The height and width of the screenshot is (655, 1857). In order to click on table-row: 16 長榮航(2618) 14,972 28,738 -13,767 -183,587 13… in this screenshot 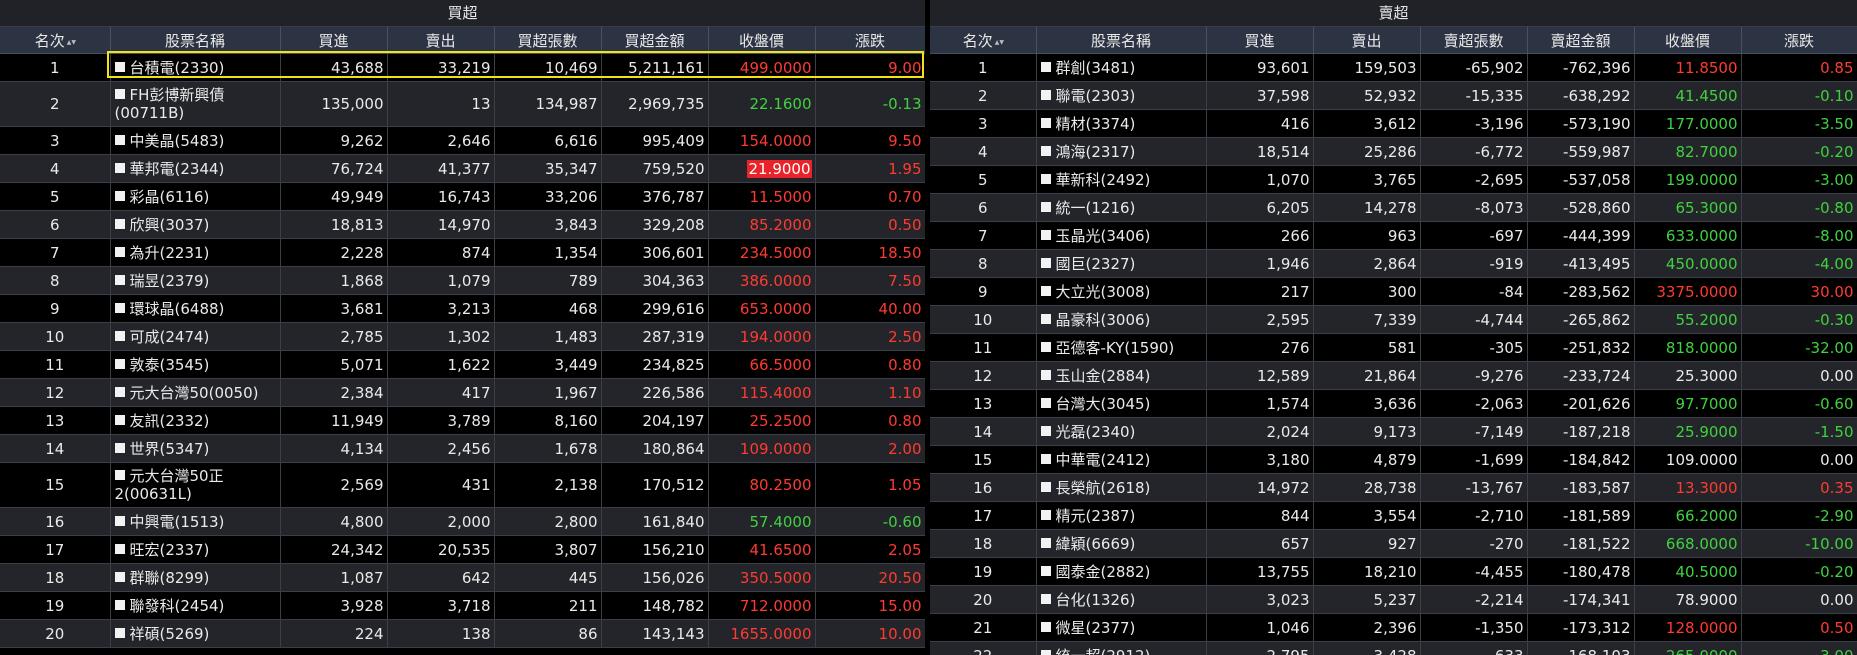, I will do `click(1393, 487)`.